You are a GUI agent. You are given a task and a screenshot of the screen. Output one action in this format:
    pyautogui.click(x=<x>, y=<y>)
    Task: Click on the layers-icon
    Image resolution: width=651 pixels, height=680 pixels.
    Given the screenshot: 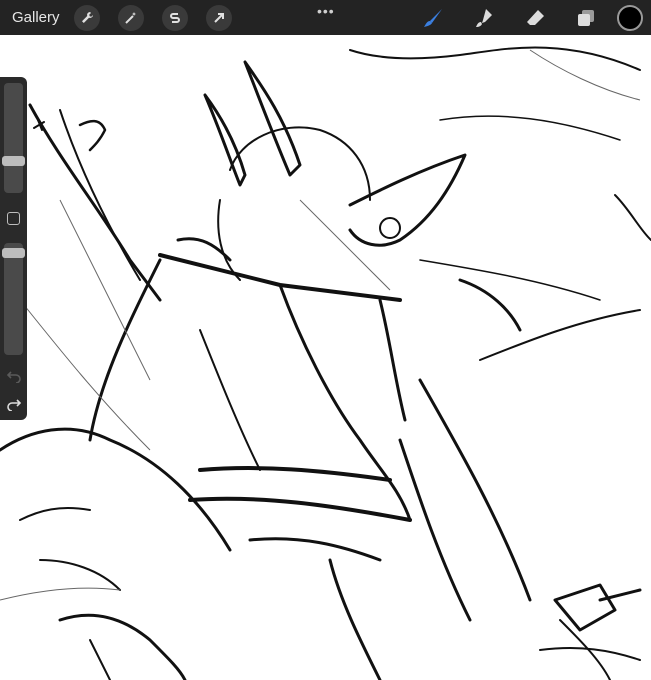 What is the action you would take?
    pyautogui.click(x=586, y=17)
    